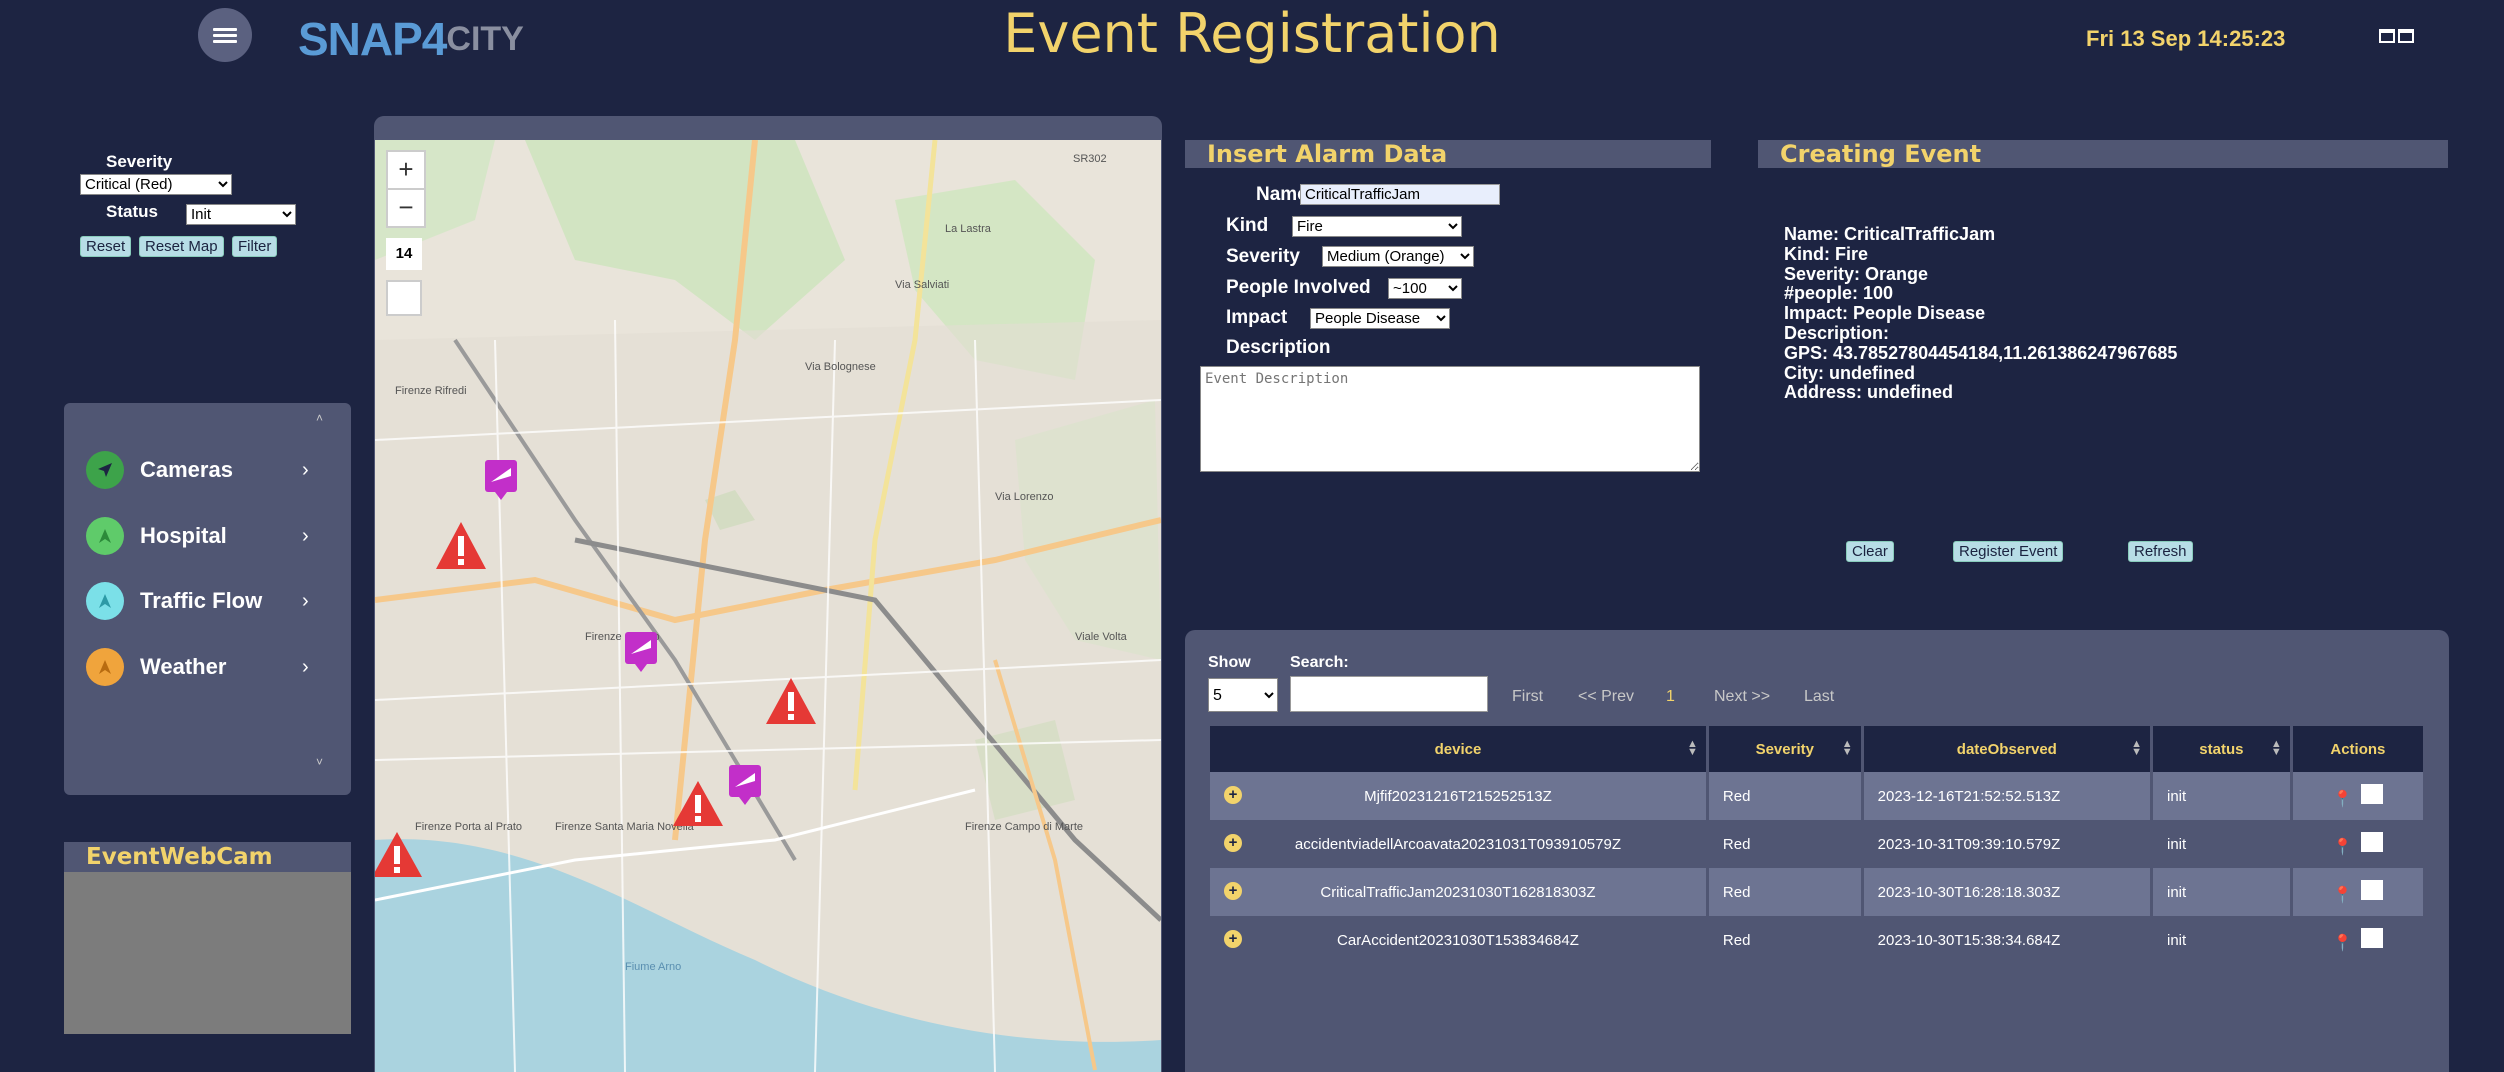 Image resolution: width=2504 pixels, height=1072 pixels. I want to click on summary-line: Impact: People Disease, so click(1885, 313).